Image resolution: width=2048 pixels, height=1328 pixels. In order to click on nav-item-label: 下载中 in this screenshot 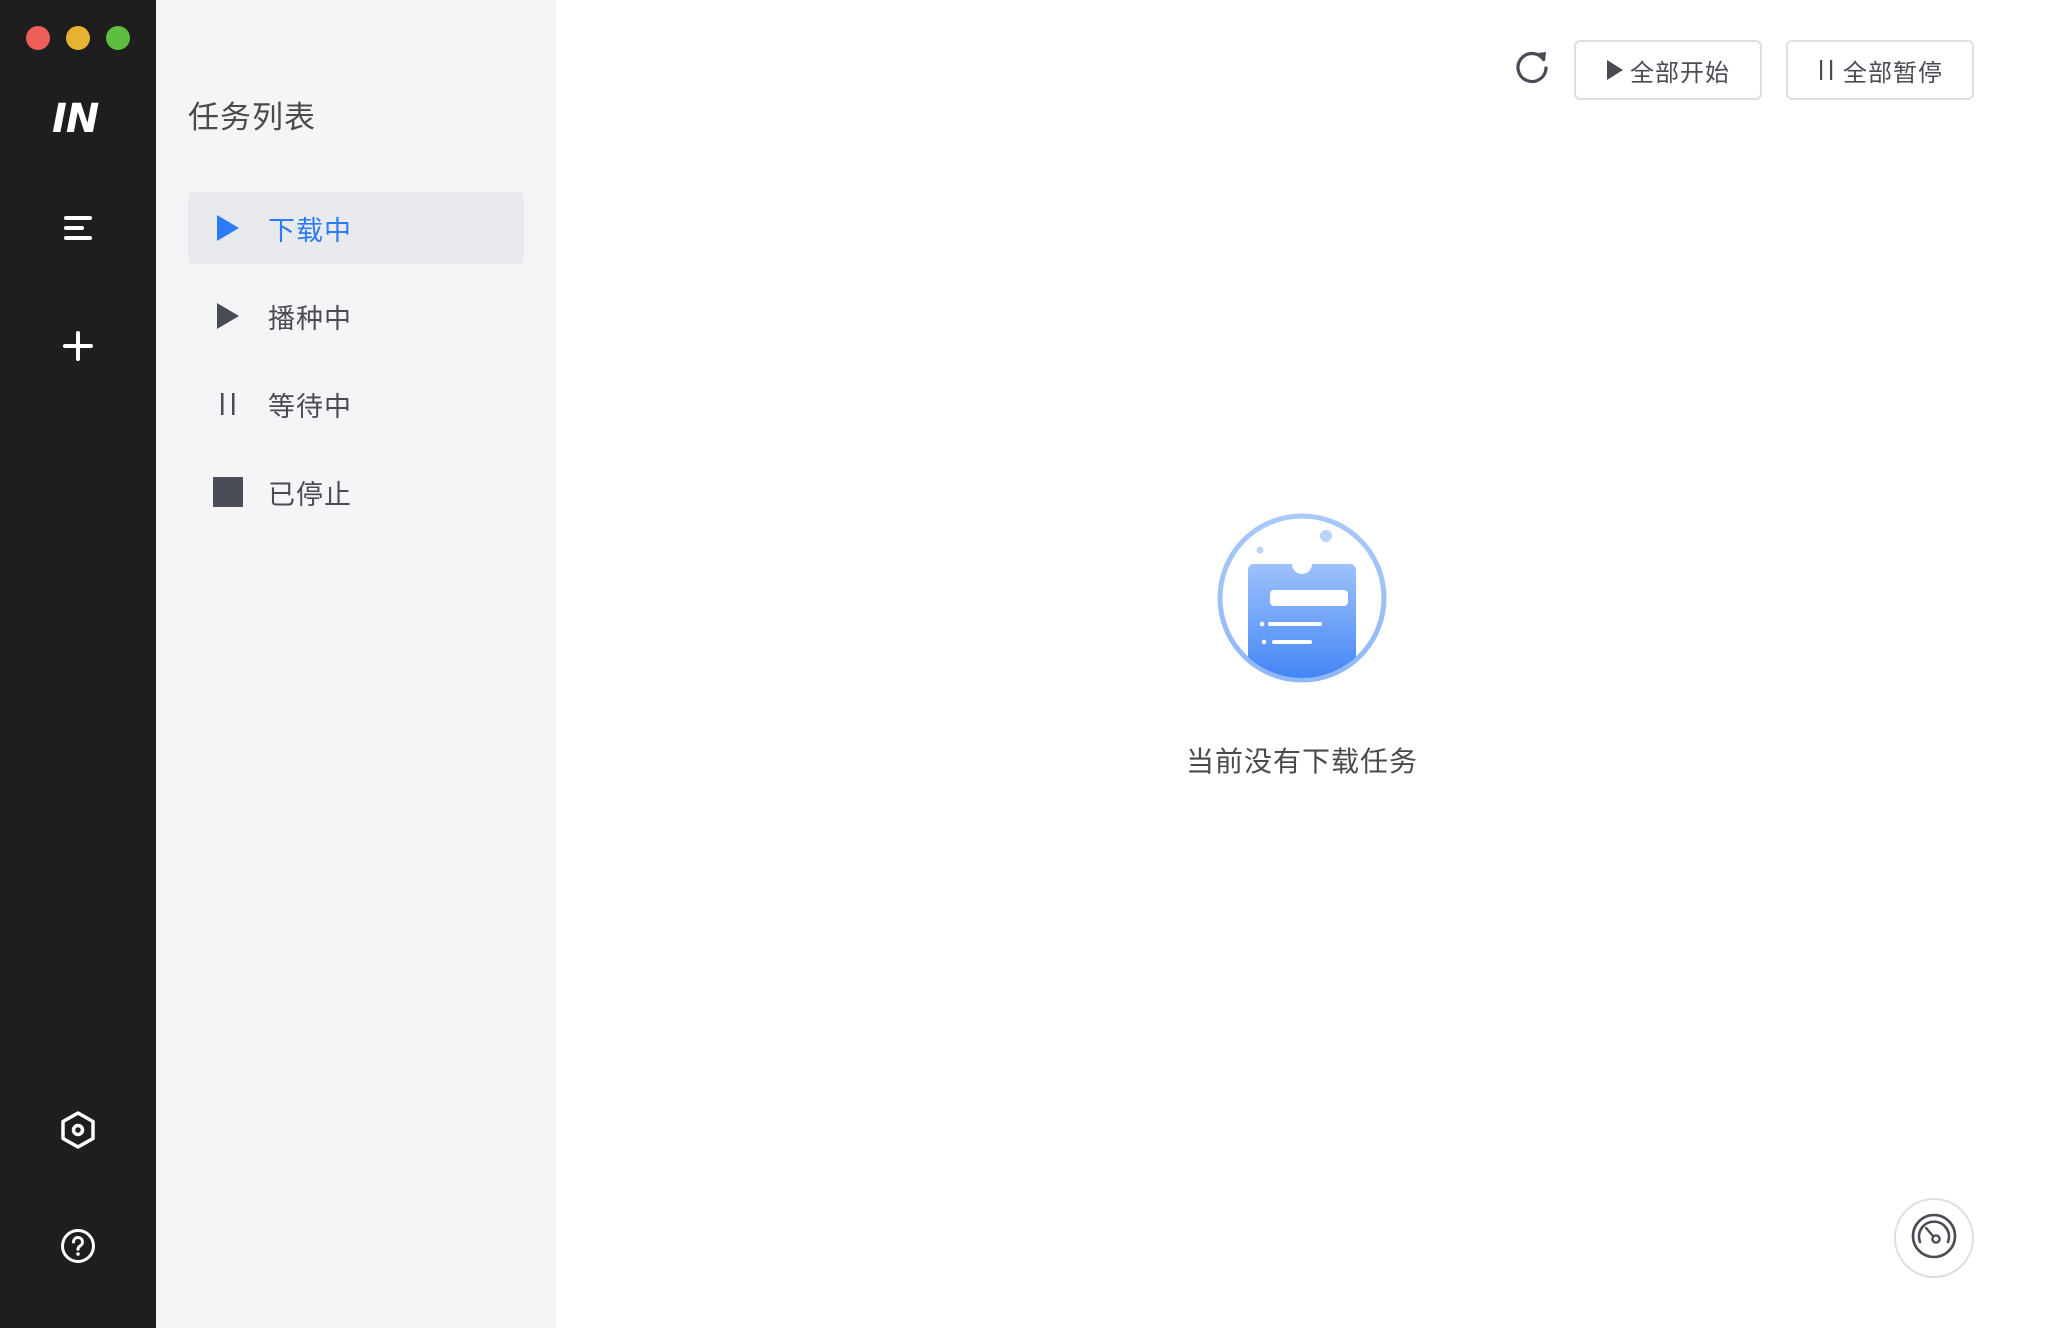, I will do `click(310, 231)`.